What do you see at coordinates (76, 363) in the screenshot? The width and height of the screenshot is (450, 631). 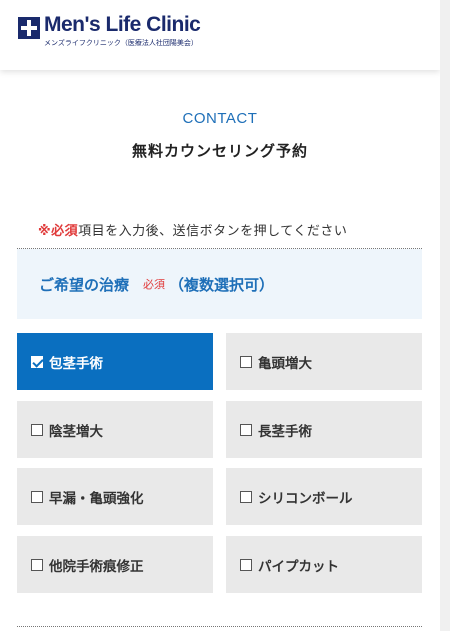 I see `option-label: 包茎手術` at bounding box center [76, 363].